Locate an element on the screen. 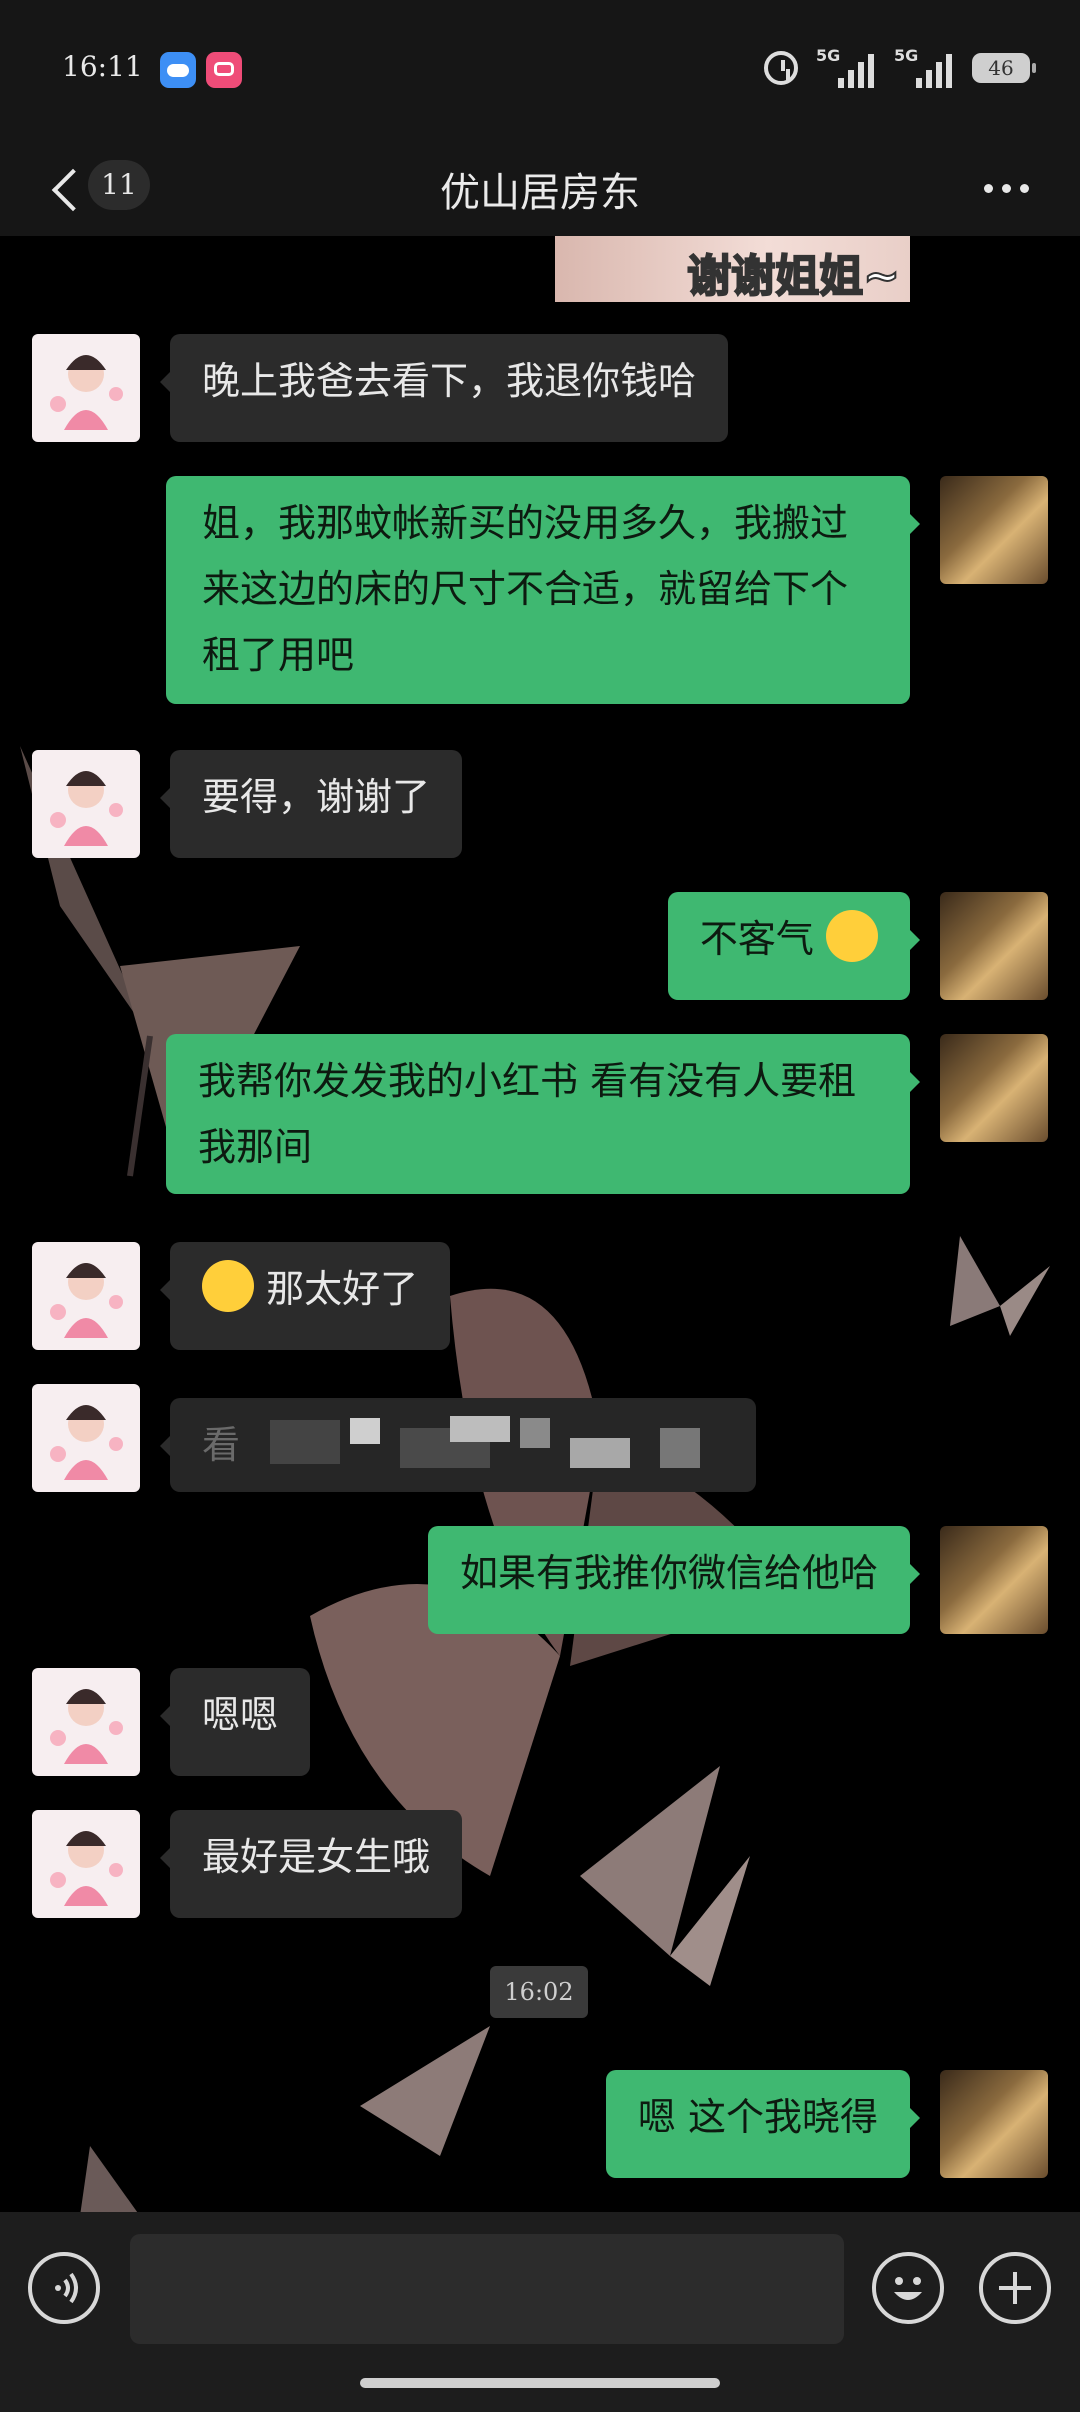 Image resolution: width=1080 pixels, height=2412 pixels. message-text: 嗯 这个我晓得 is located at coordinates (757, 2117).